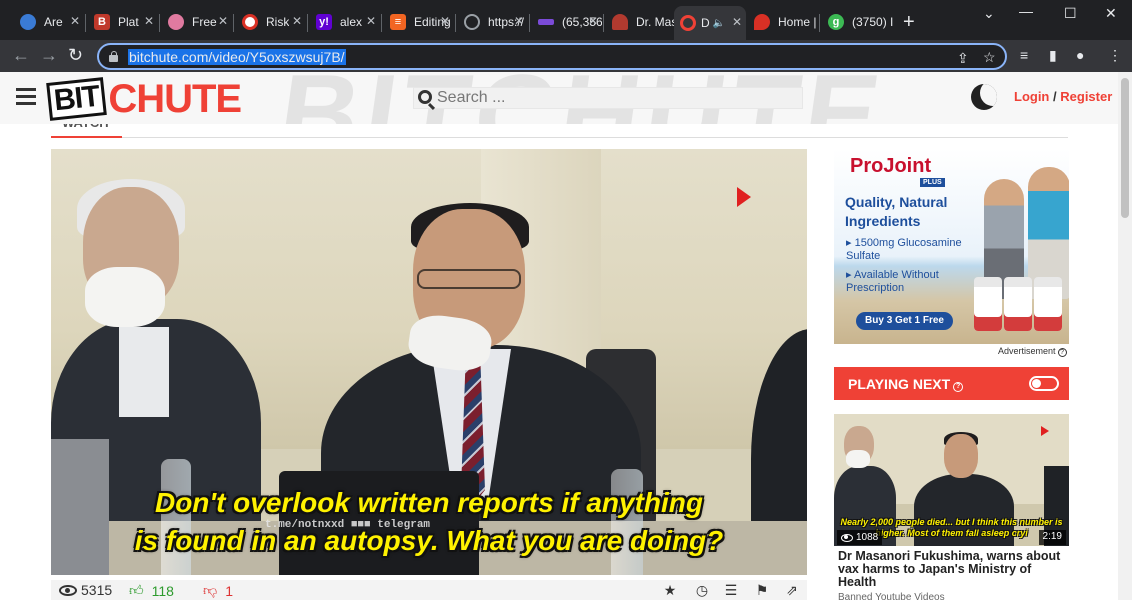  Describe the element at coordinates (891, 596) in the screenshot. I see `next-video-channel: Banned Youtube Videos` at that location.